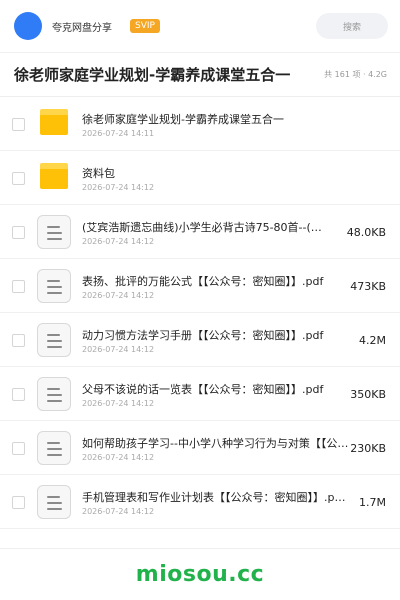  What do you see at coordinates (214, 335) in the screenshot?
I see `file-name: 动力习惯方法学习手册【【公众号：密知圈】】.pdf` at bounding box center [214, 335].